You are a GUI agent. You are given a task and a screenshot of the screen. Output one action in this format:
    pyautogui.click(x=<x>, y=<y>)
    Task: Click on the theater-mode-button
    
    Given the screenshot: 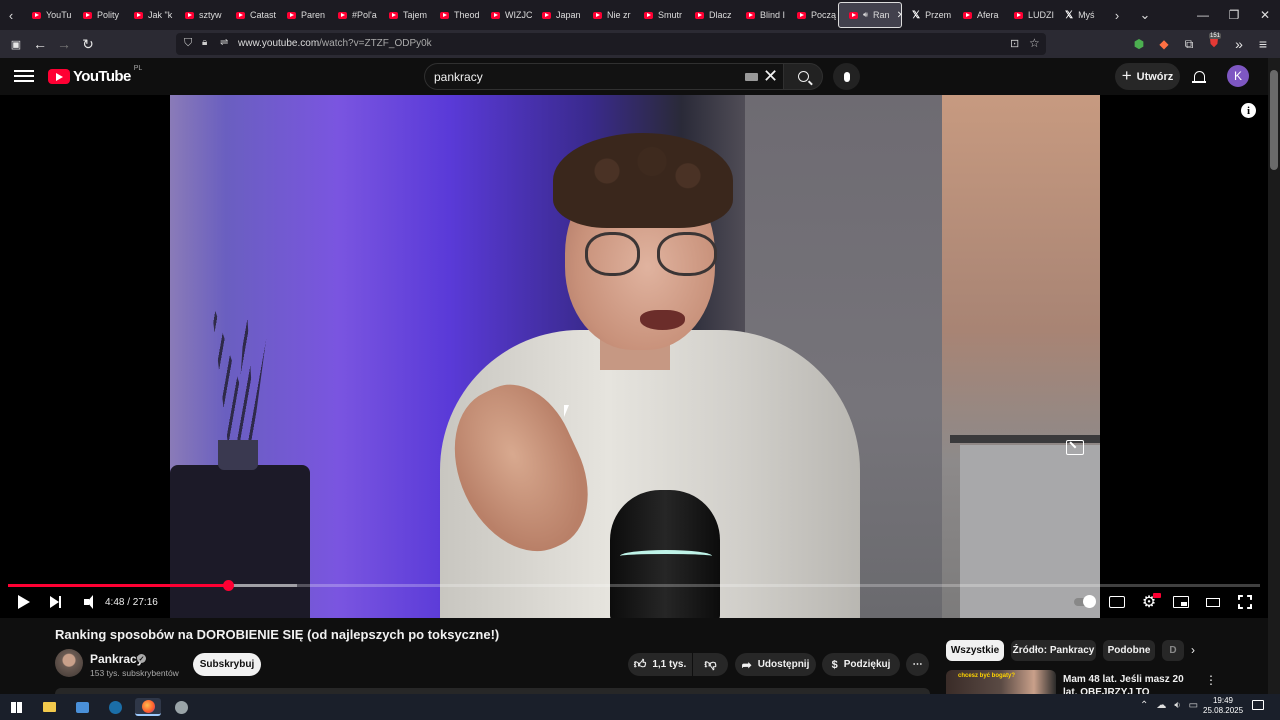 What is the action you would take?
    pyautogui.click(x=1213, y=602)
    